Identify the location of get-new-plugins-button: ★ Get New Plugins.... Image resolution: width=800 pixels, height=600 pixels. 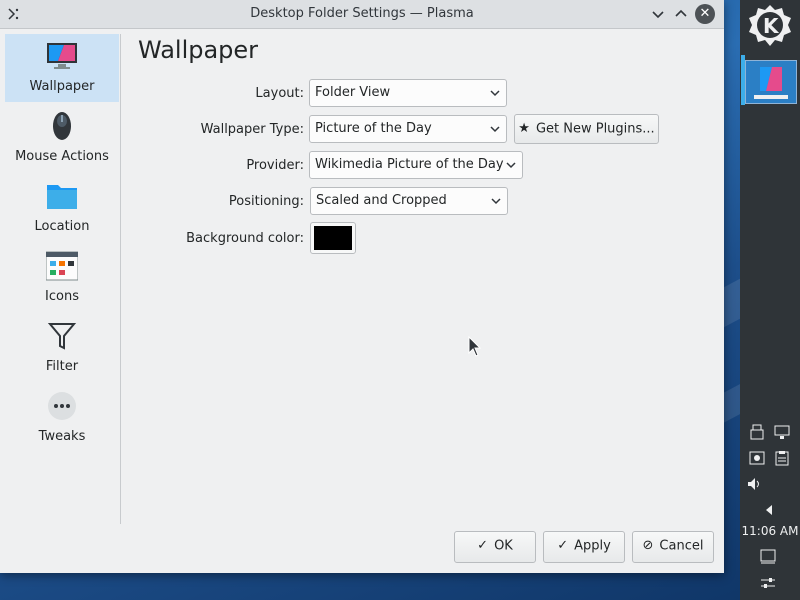
(586, 129).